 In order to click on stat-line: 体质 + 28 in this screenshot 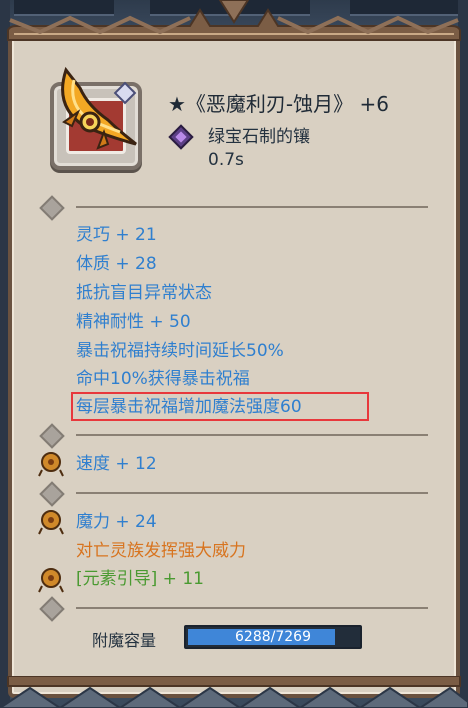, I will do `click(116, 264)`.